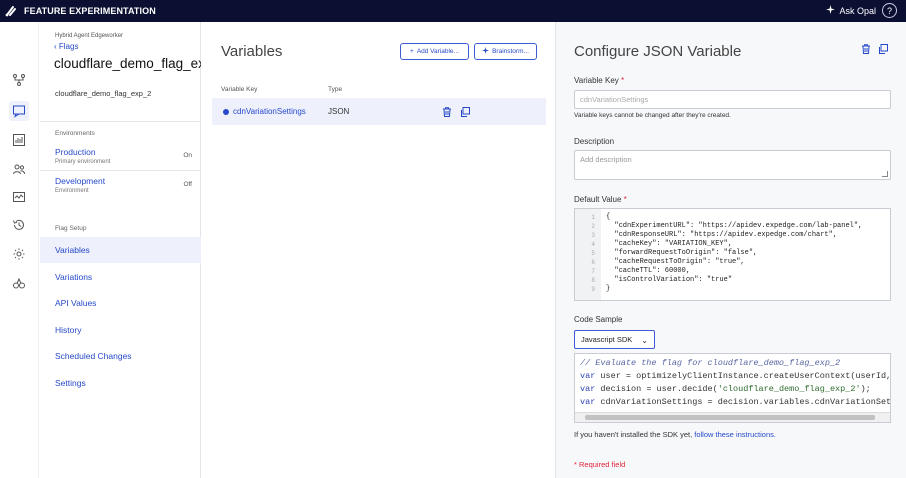  Describe the element at coordinates (885, 174) in the screenshot. I see `resize-handle-icon` at that location.